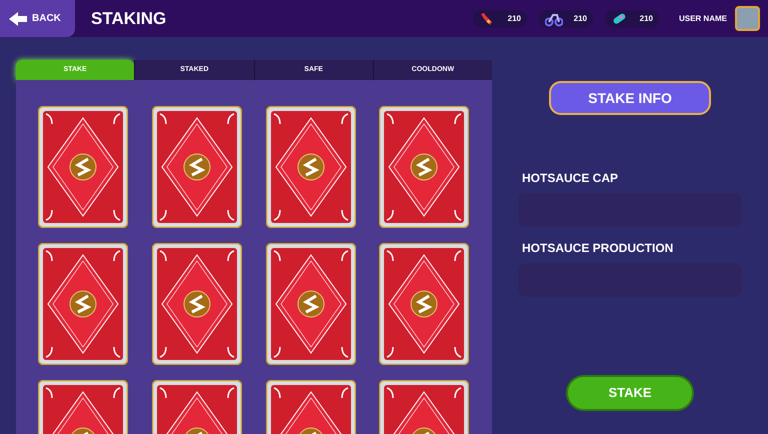  What do you see at coordinates (630, 98) in the screenshot?
I see `stake-info-button: STAKE INFO` at bounding box center [630, 98].